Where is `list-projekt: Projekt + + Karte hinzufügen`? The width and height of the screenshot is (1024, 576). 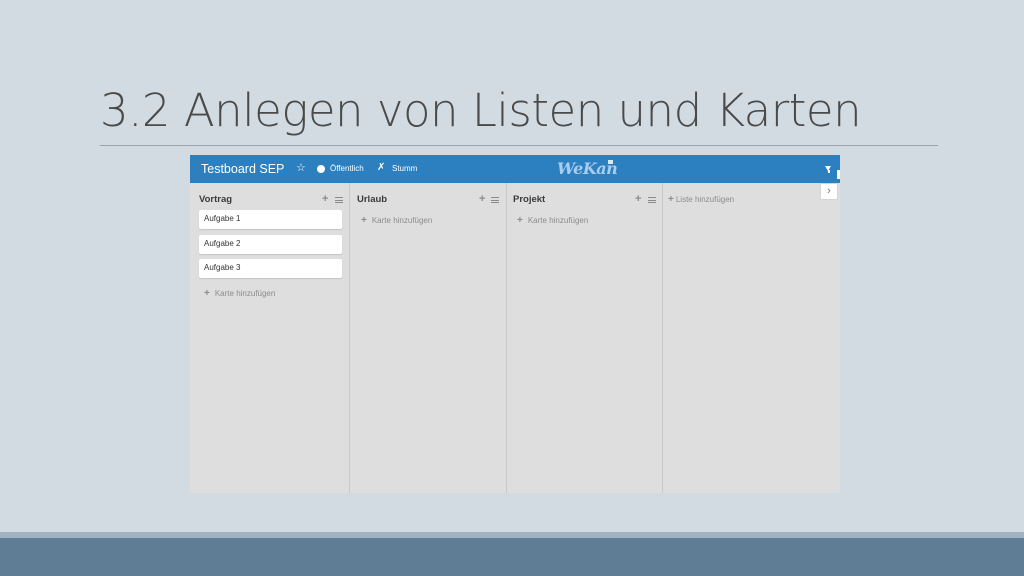
list-projekt: Projekt + + Karte hinzufügen is located at coordinates (585, 338).